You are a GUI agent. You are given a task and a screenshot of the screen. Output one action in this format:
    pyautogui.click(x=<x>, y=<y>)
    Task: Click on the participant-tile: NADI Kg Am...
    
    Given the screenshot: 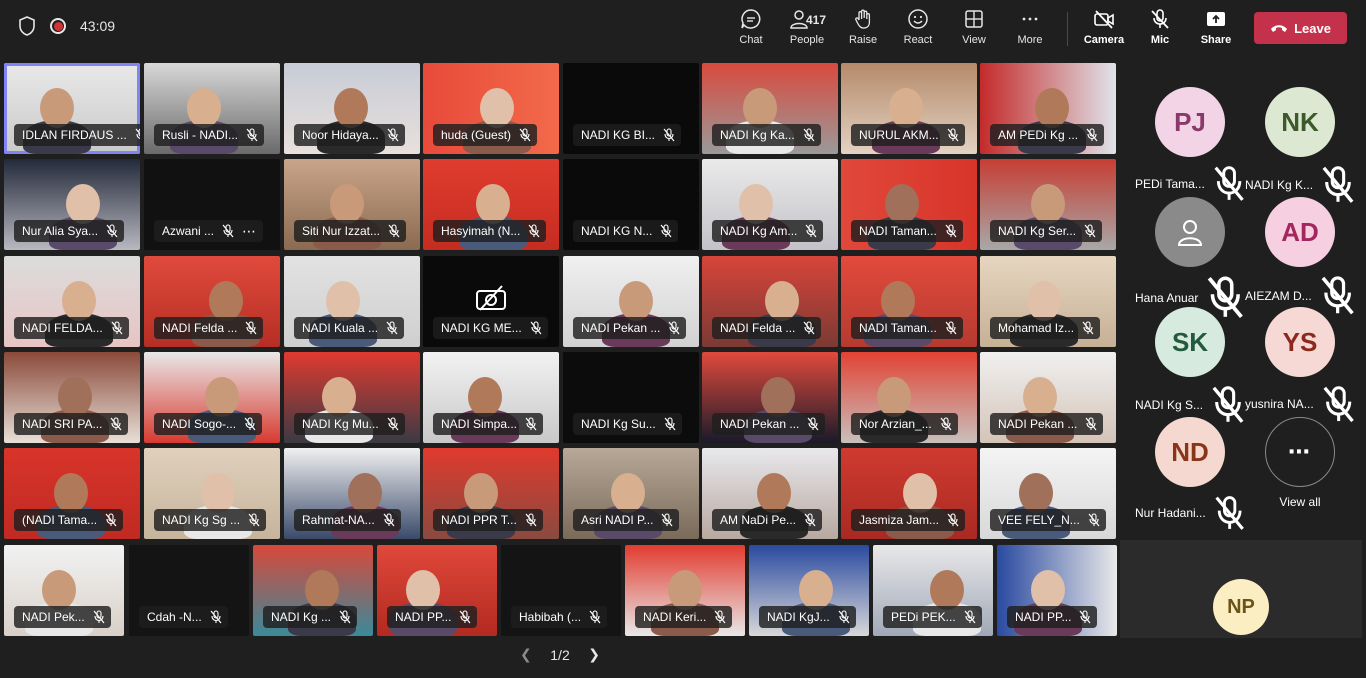 What is the action you would take?
    pyautogui.click(x=770, y=204)
    